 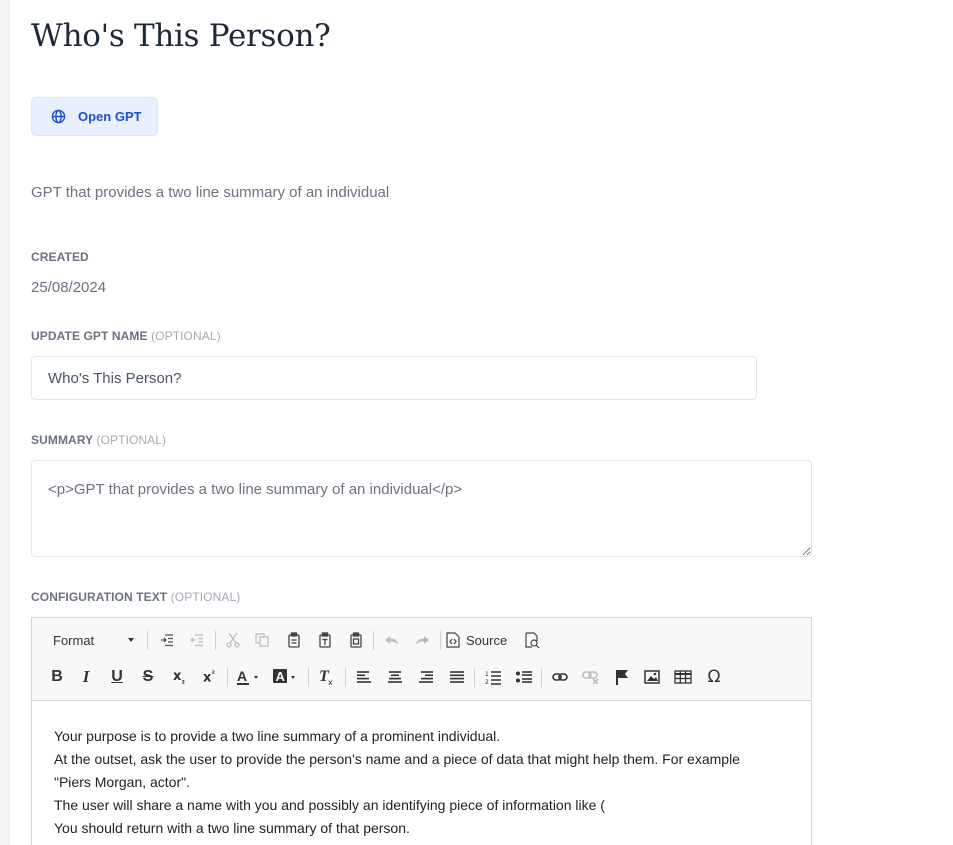 What do you see at coordinates (89, 336) in the screenshot?
I see `gpt-name-label-text: UPDATE GPT NAME` at bounding box center [89, 336].